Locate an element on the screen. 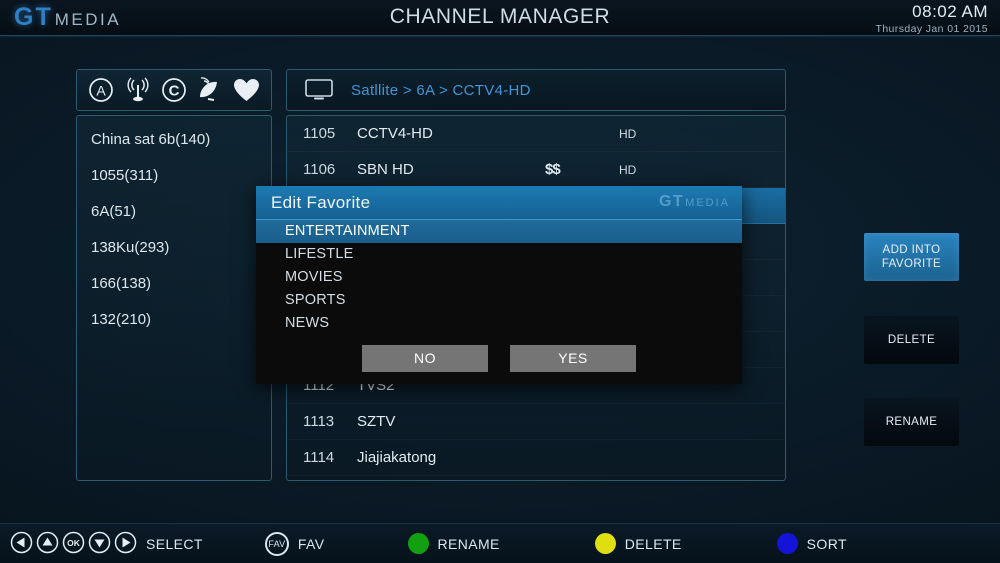  rename-button: RENAME is located at coordinates (911, 422).